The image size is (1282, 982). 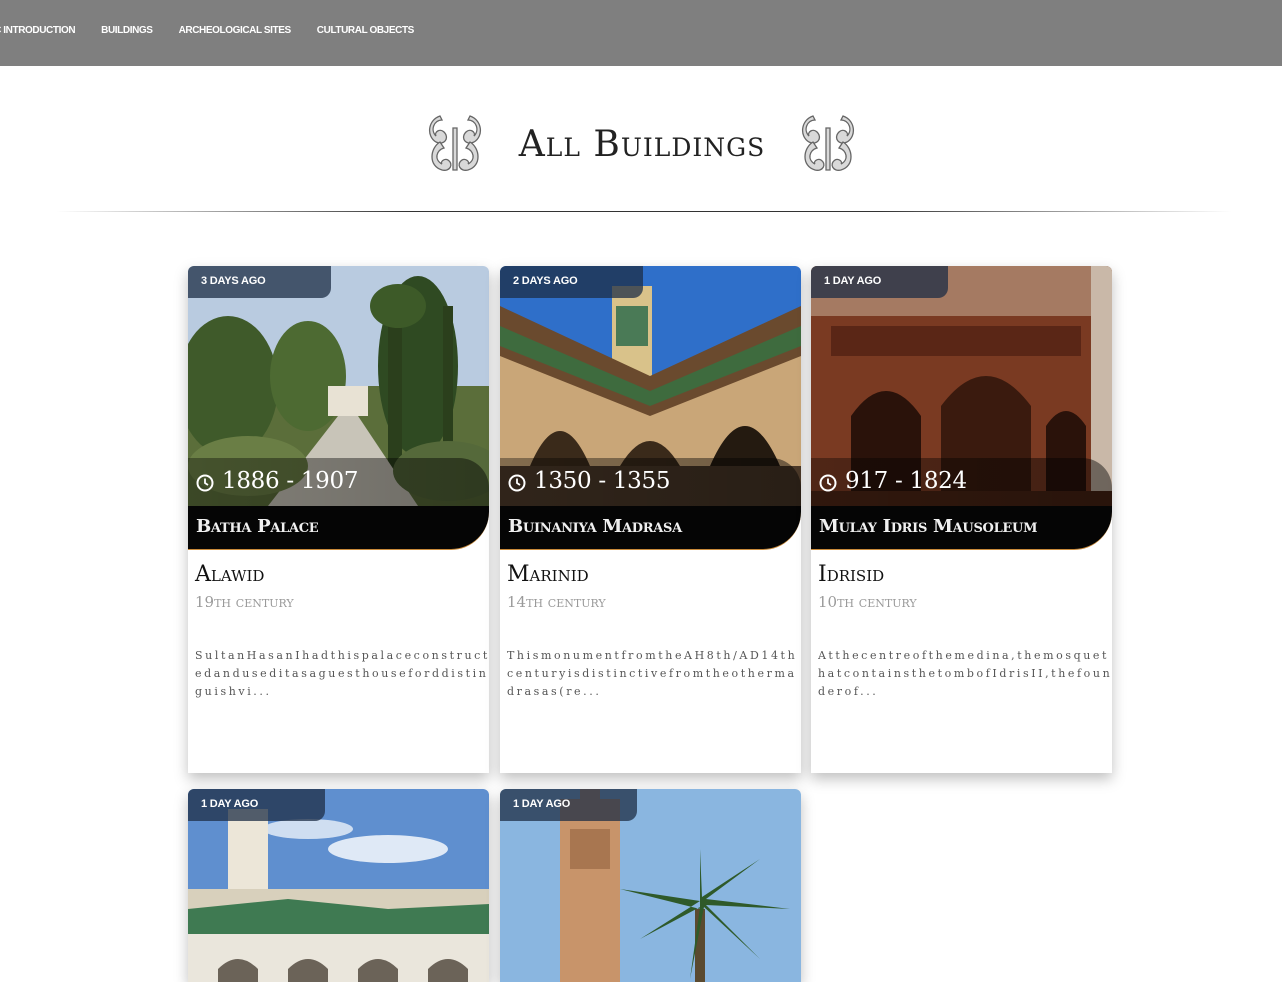 I want to click on ornament-left-icon, so click(x=455, y=143).